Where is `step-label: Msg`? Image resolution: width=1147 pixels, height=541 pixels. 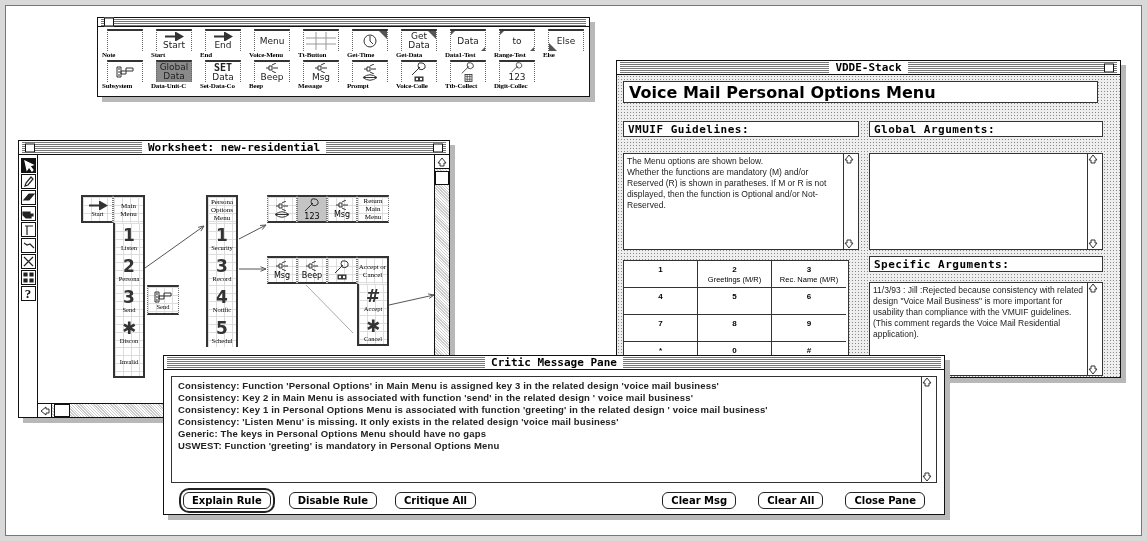 step-label: Msg is located at coordinates (282, 275).